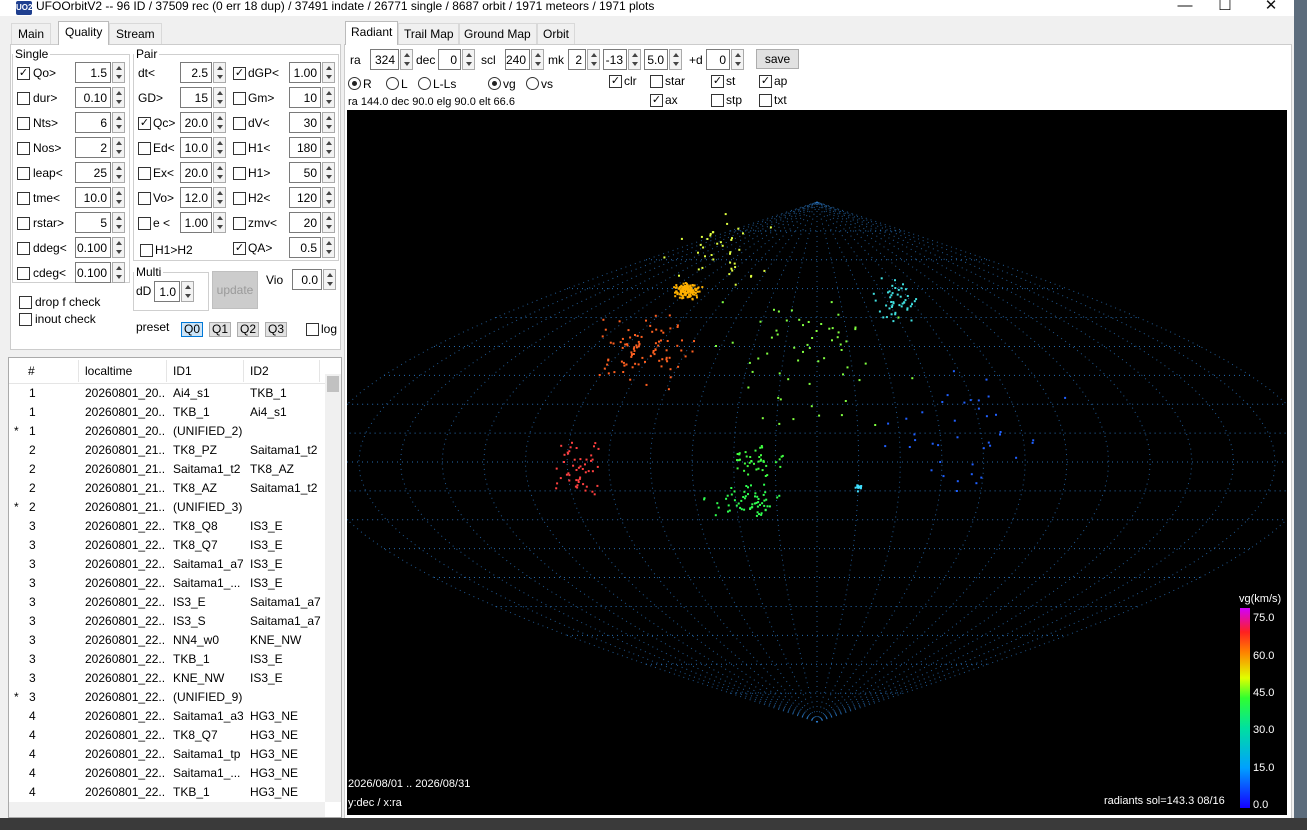  Describe the element at coordinates (328, 172) in the screenshot. I see `pair2-4-spinner` at that location.